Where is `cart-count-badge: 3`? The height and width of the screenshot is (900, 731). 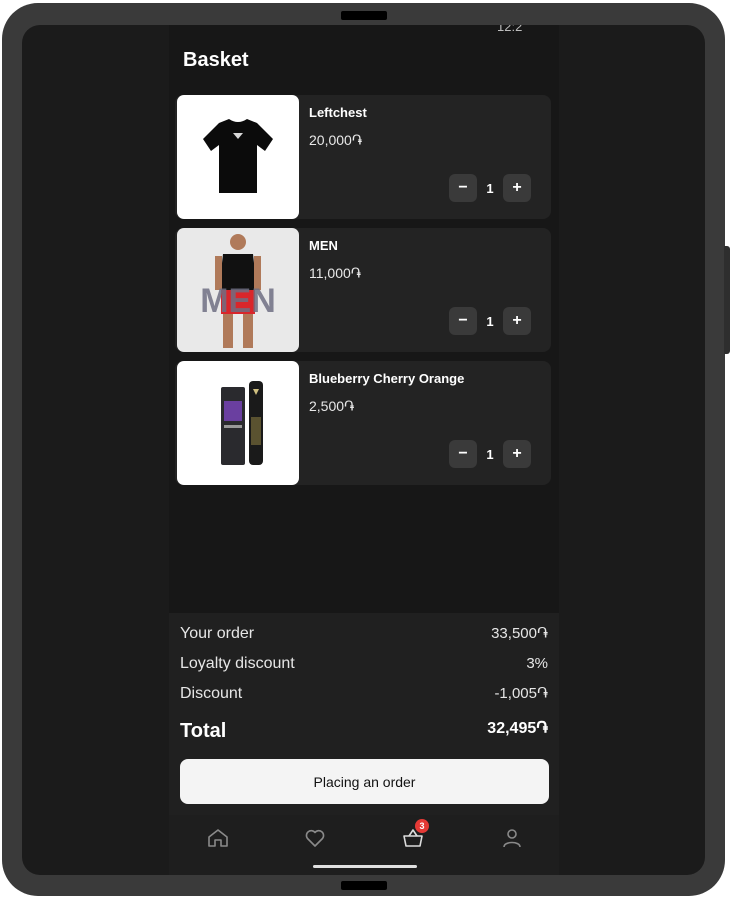 cart-count-badge: 3 is located at coordinates (422, 826).